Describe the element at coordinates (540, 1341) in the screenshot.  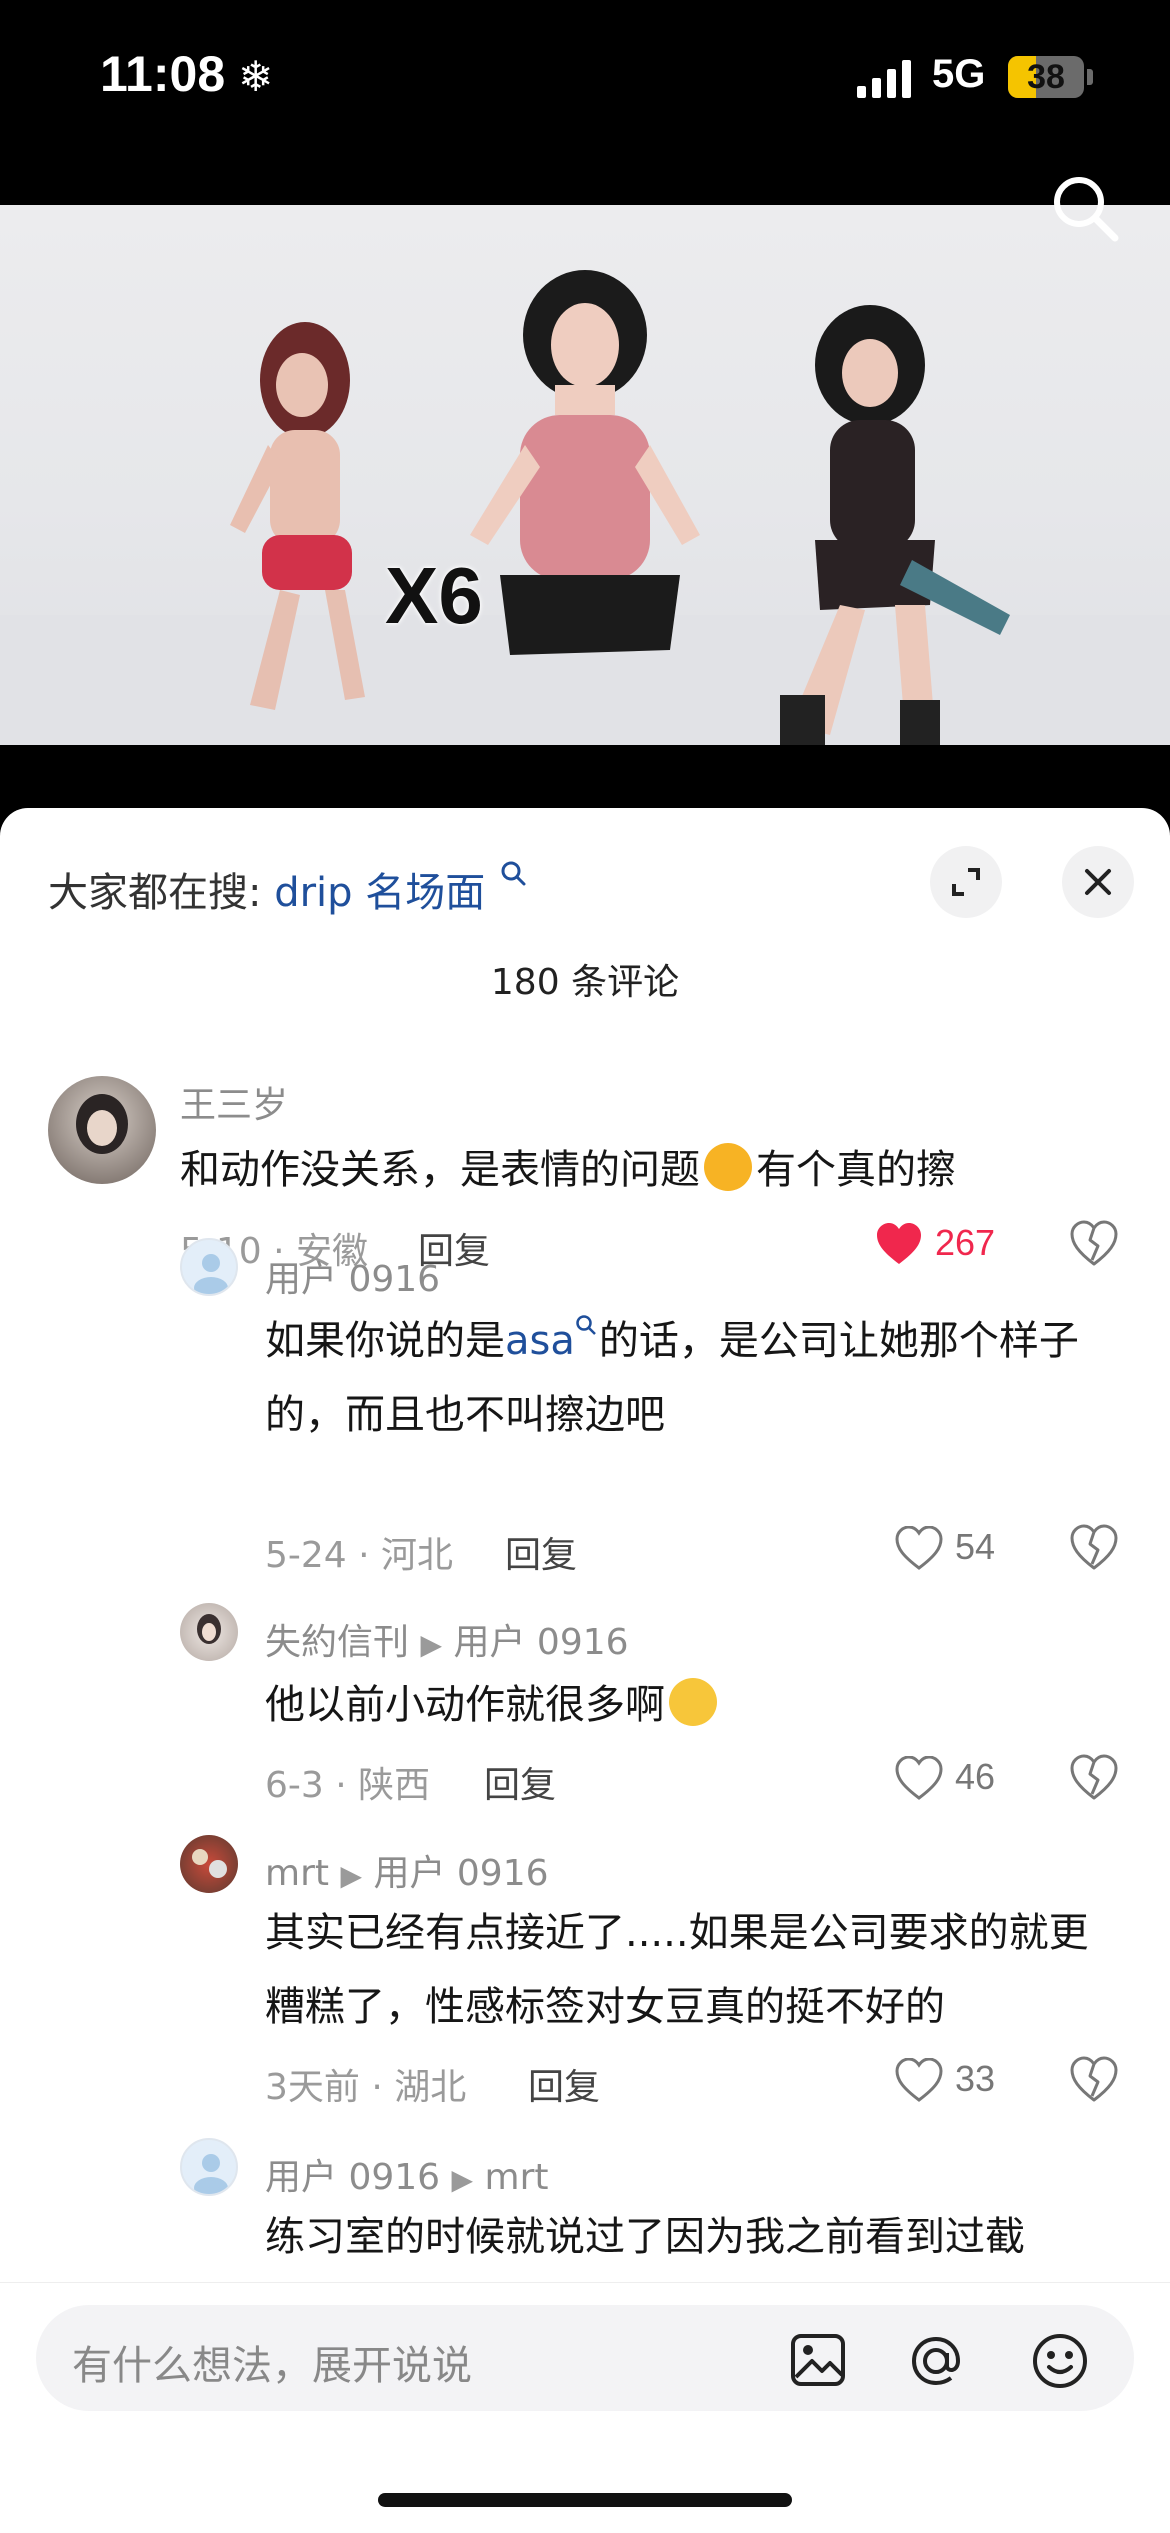
I see `comment-link: asa` at that location.